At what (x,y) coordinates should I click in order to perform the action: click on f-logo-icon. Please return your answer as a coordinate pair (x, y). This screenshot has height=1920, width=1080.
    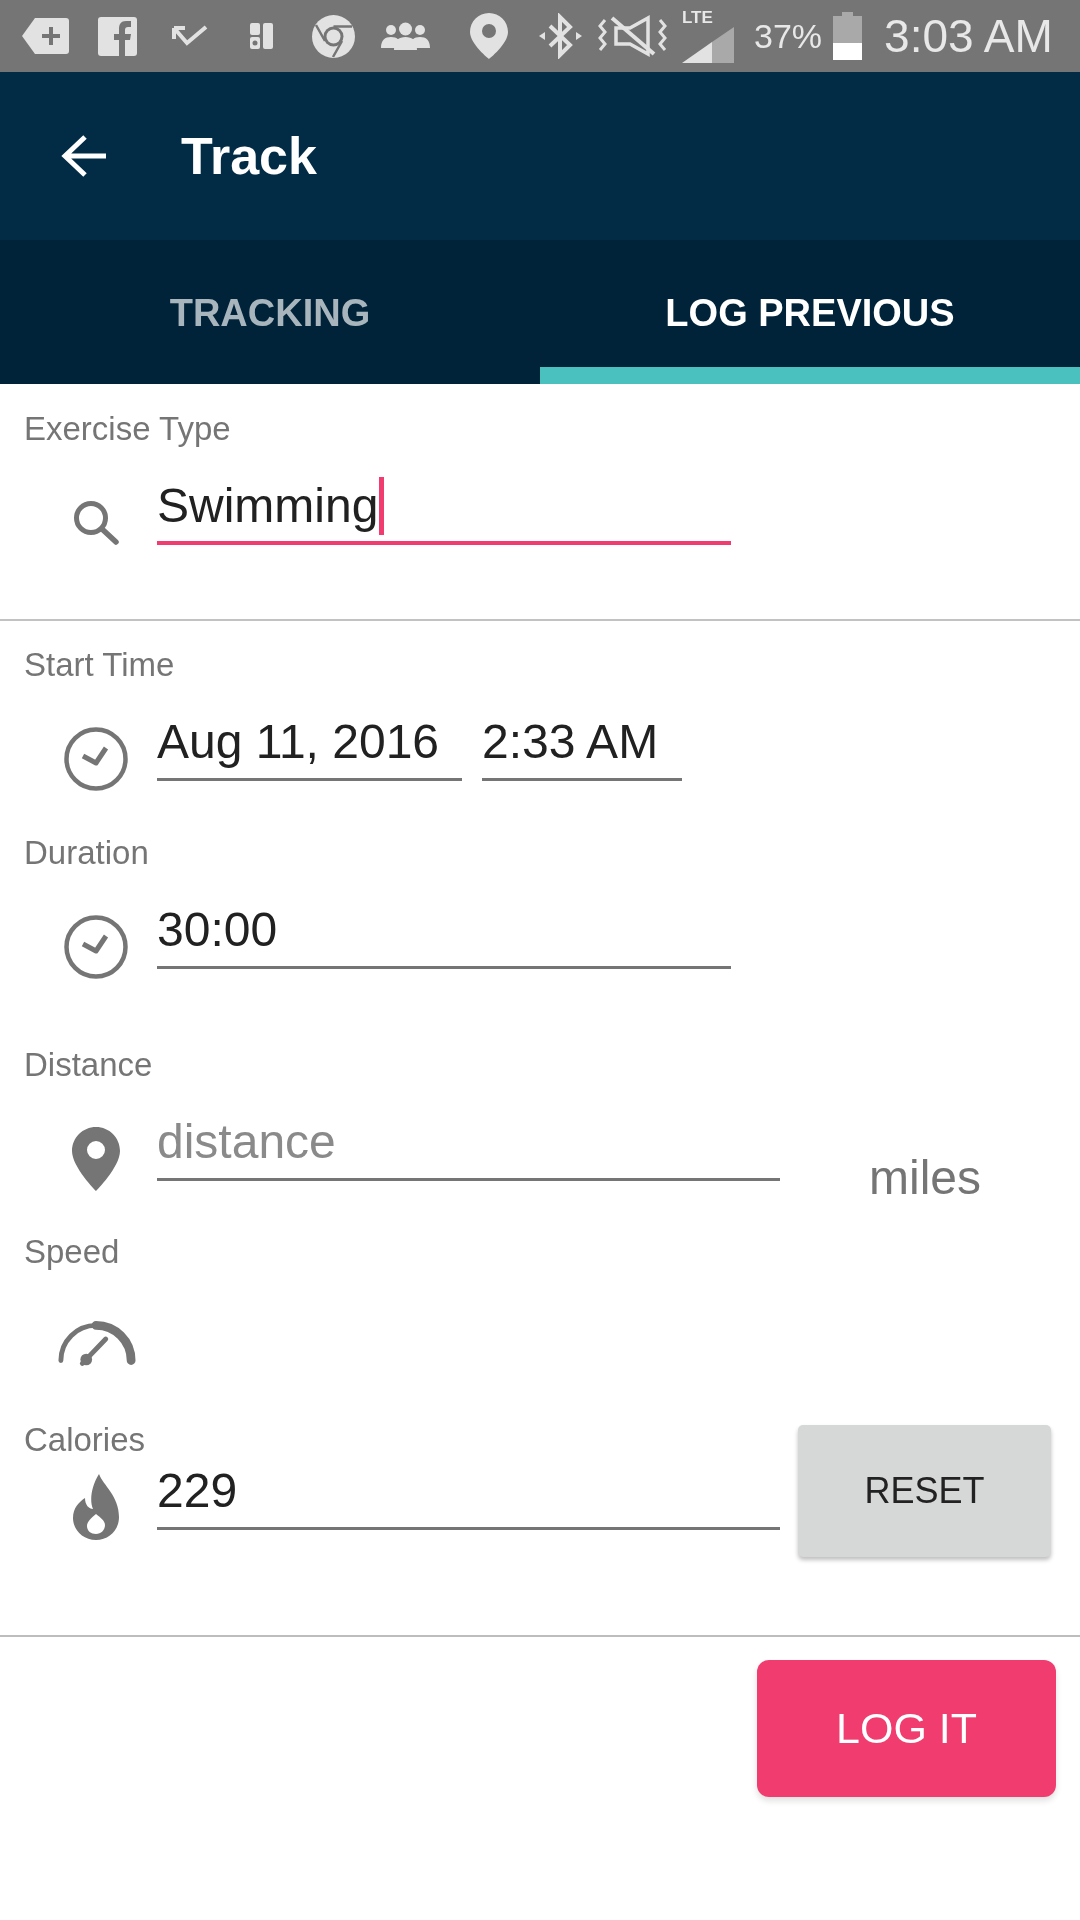
    Looking at the image, I should click on (117, 36).